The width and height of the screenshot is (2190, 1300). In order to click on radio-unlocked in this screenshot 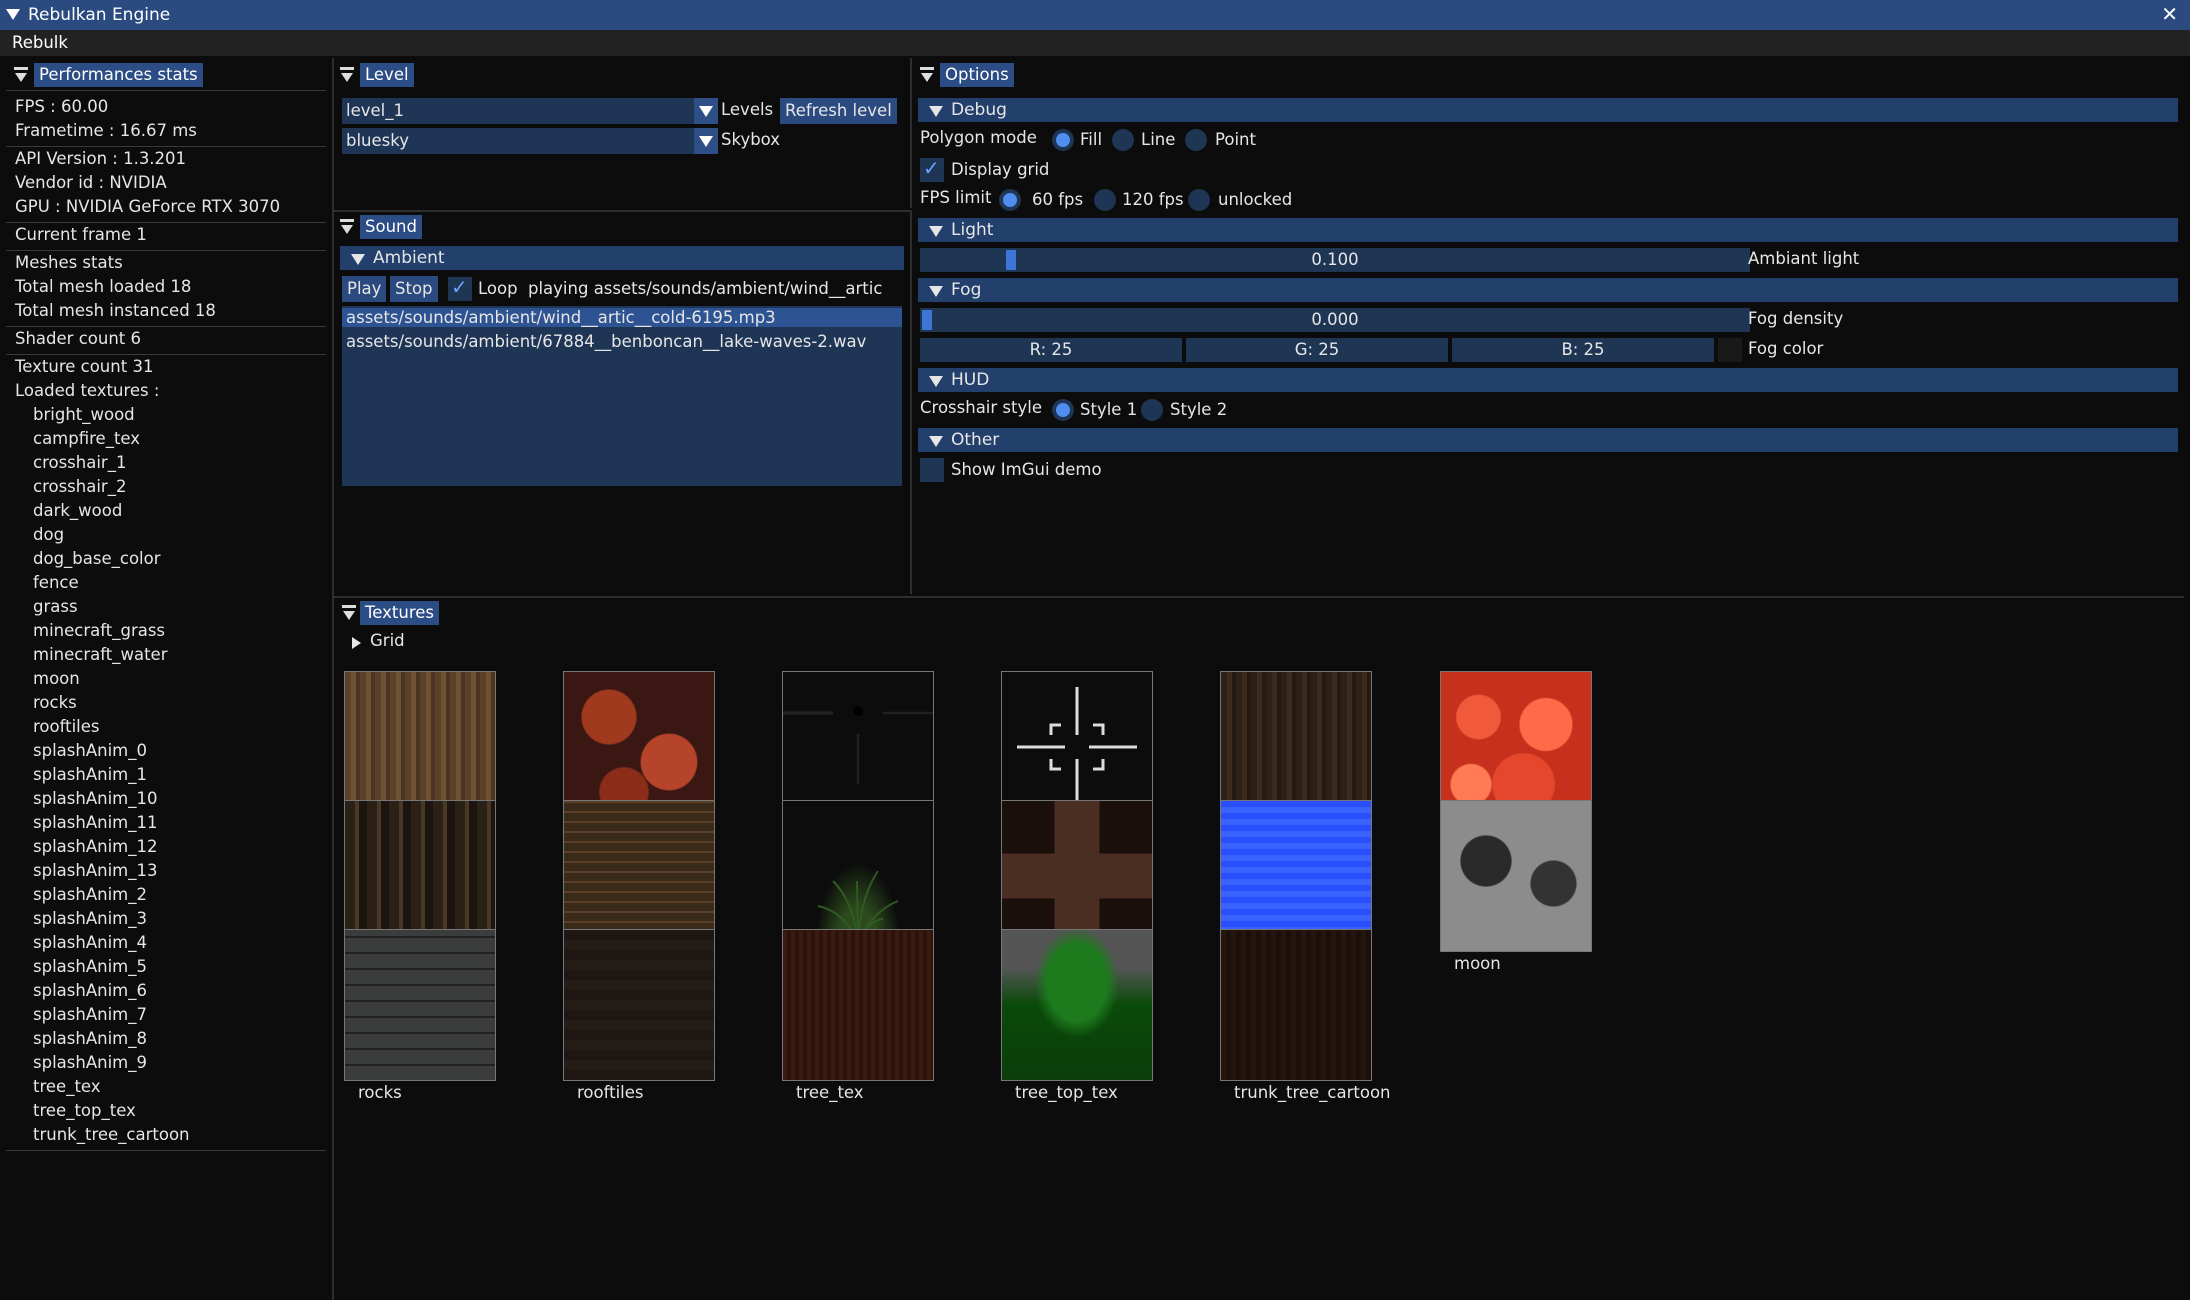, I will do `click(1199, 200)`.